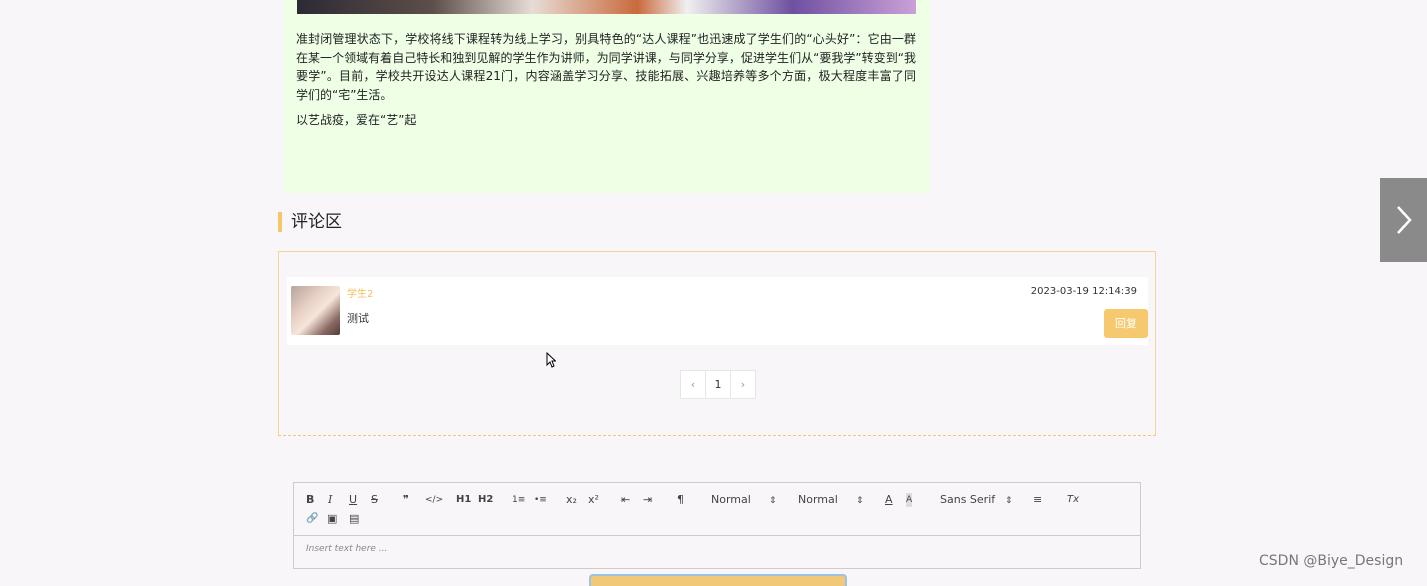 The width and height of the screenshot is (1427, 586). Describe the element at coordinates (1126, 323) in the screenshot. I see `reply-button: 回复` at that location.